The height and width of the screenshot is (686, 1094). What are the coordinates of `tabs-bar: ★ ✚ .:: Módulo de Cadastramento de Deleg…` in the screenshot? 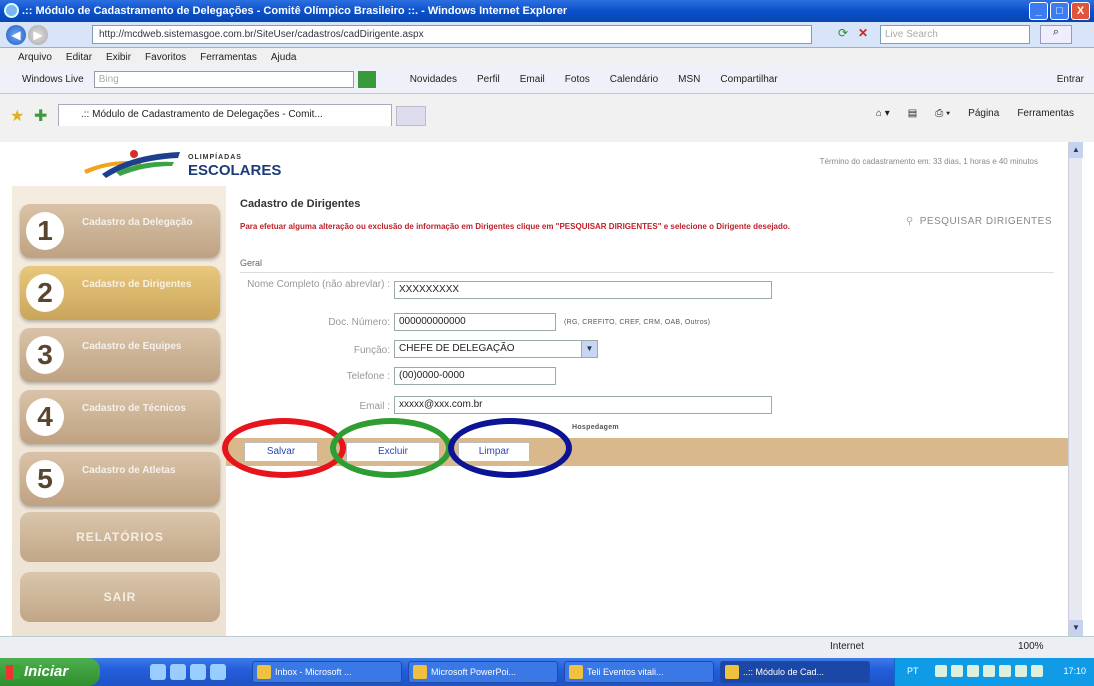 It's located at (547, 118).